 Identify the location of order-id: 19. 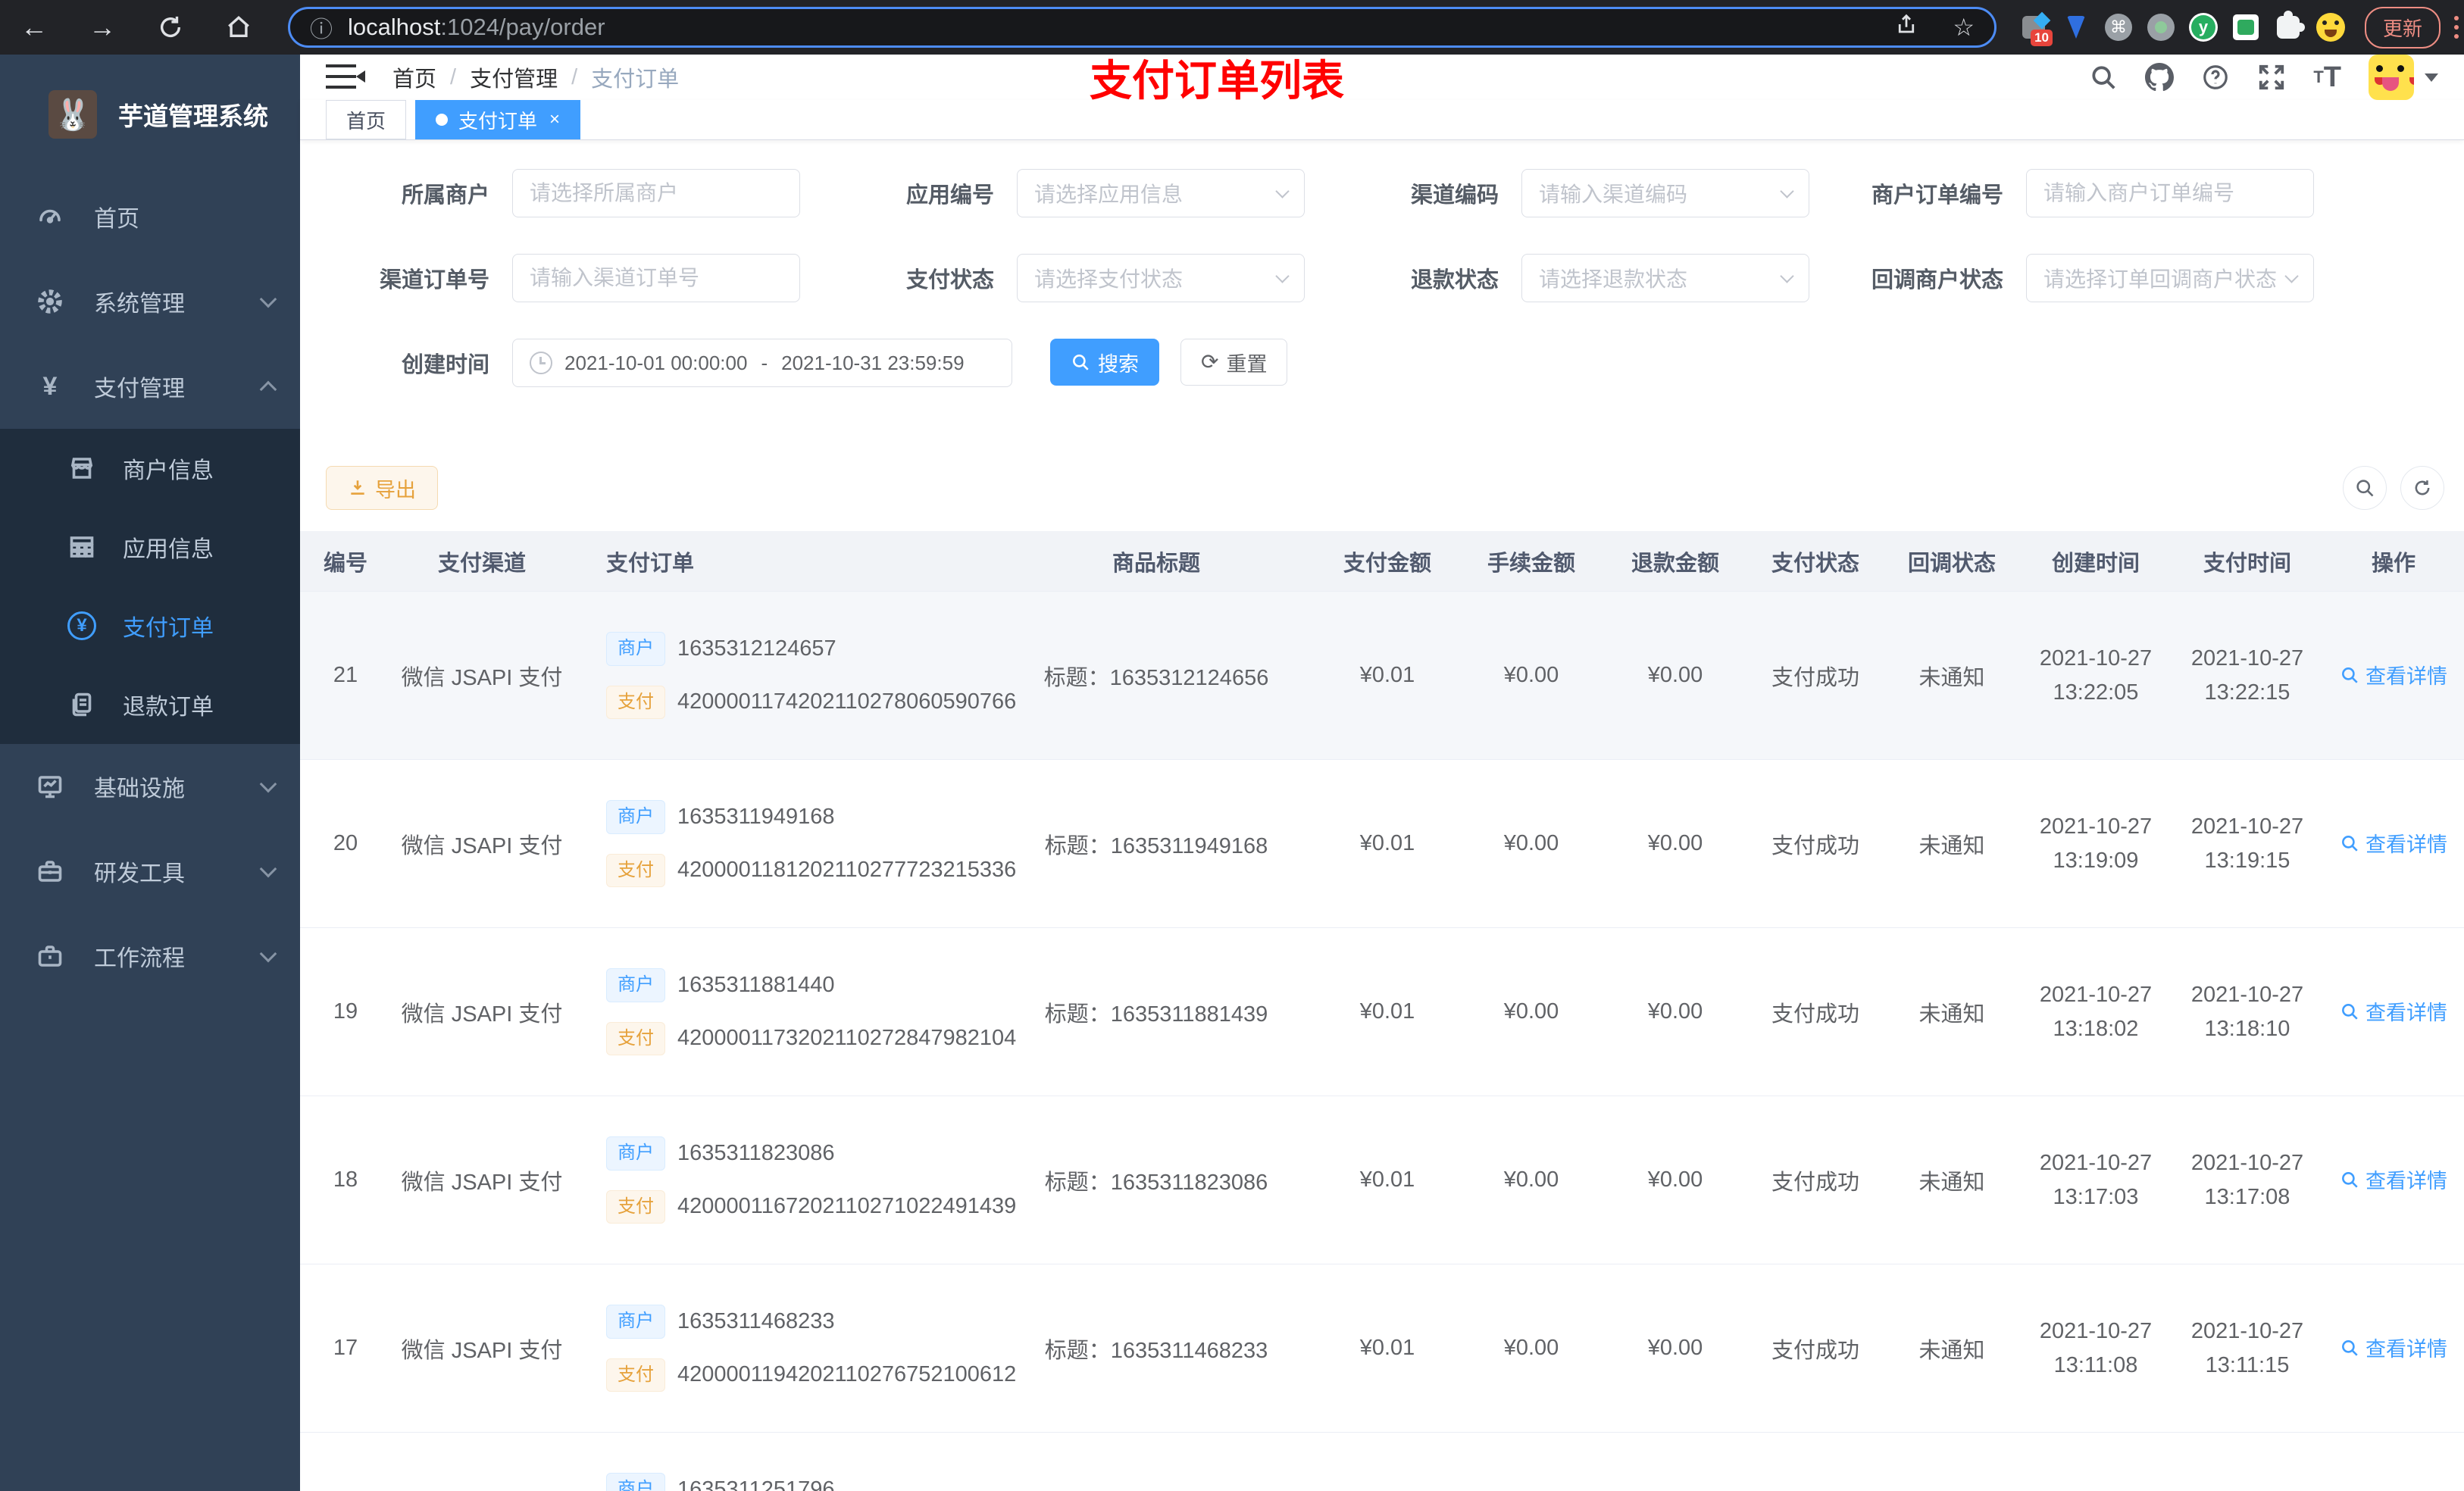
(345, 1011).